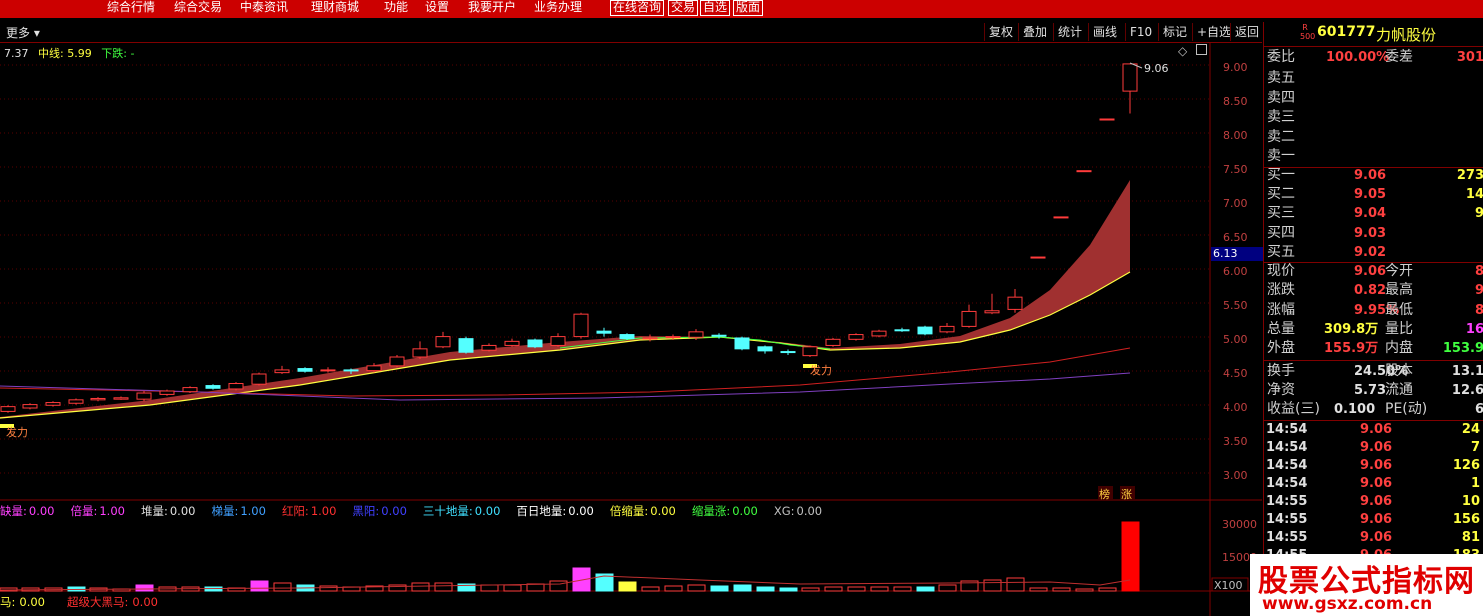 Image resolution: width=1483 pixels, height=616 pixels. I want to click on indicator-label: 缺量:, so click(13, 511).